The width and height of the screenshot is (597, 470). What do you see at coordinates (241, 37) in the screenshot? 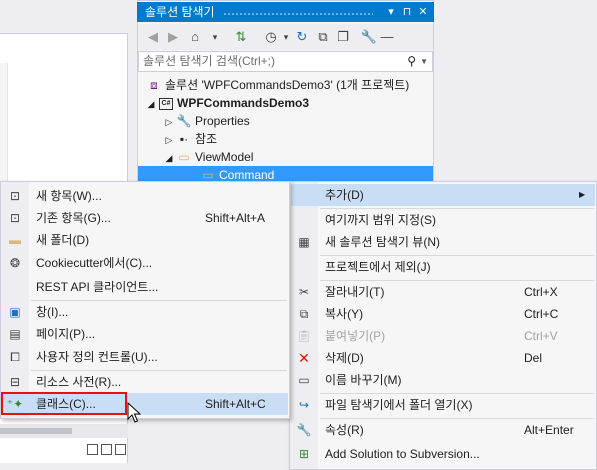
I see `sync-icon: ⇅` at bounding box center [241, 37].